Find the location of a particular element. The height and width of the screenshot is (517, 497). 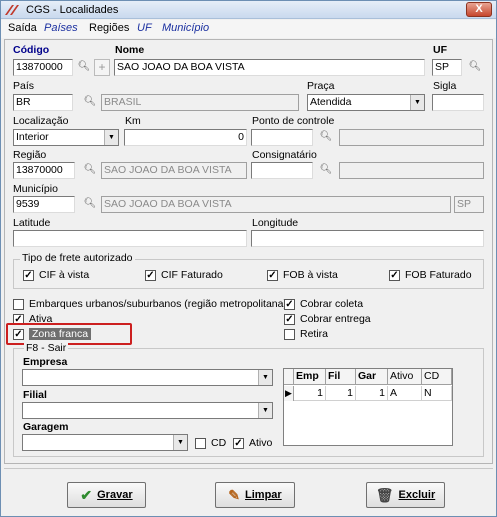

cif-vista-checkbox: ✓ CIF à vista is located at coordinates (56, 275).